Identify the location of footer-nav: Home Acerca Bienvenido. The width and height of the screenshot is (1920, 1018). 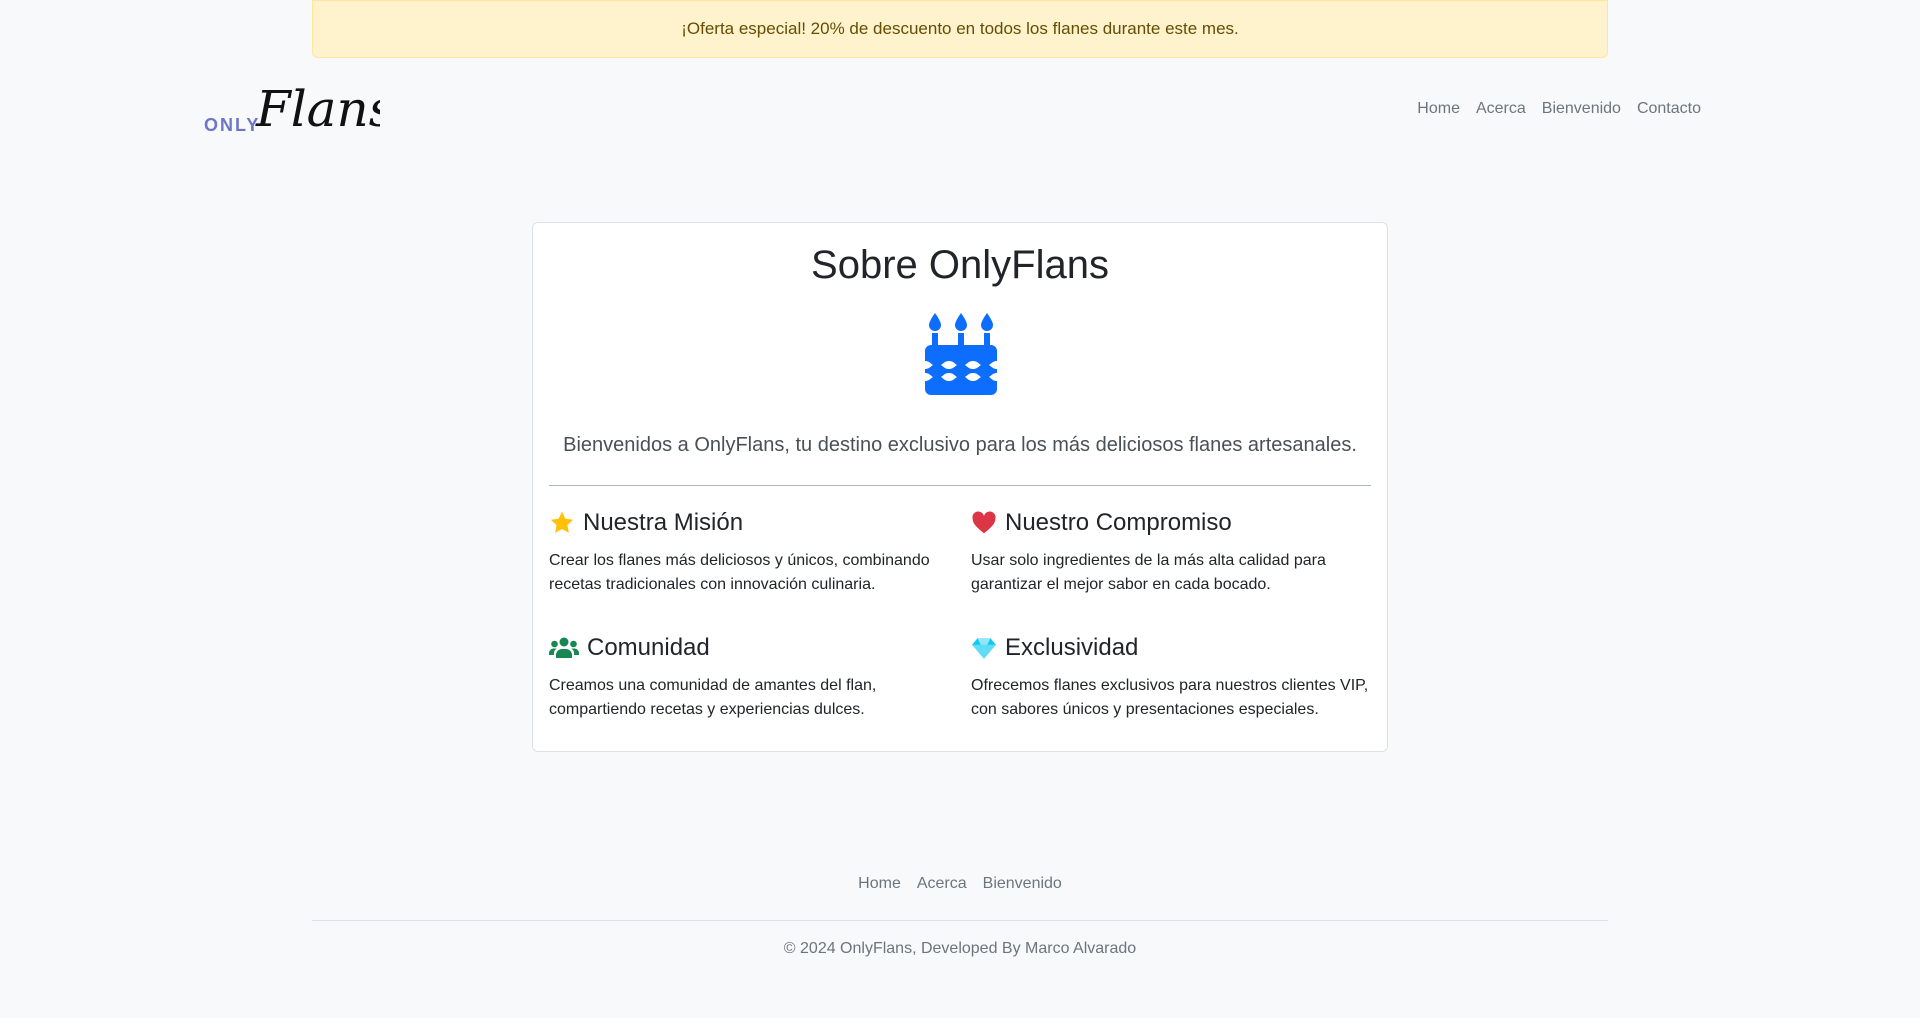
(960, 884).